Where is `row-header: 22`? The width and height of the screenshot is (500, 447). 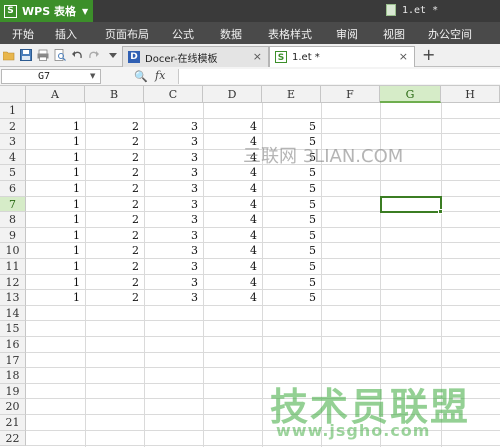 row-header: 22 is located at coordinates (13, 438).